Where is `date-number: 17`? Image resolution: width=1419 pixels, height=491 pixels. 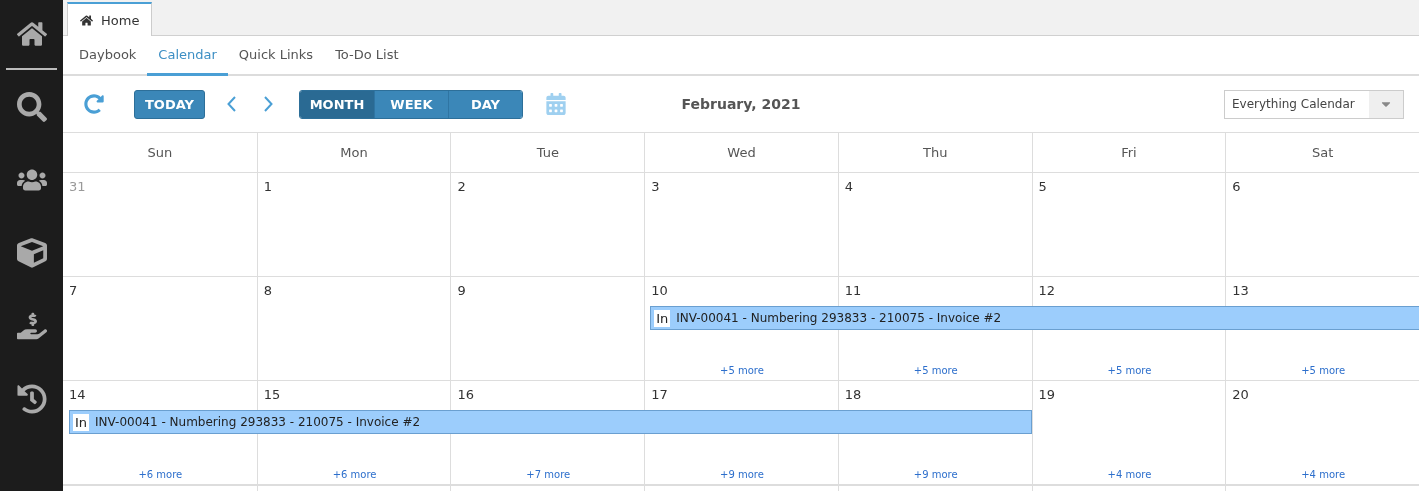
date-number: 17 is located at coordinates (659, 394).